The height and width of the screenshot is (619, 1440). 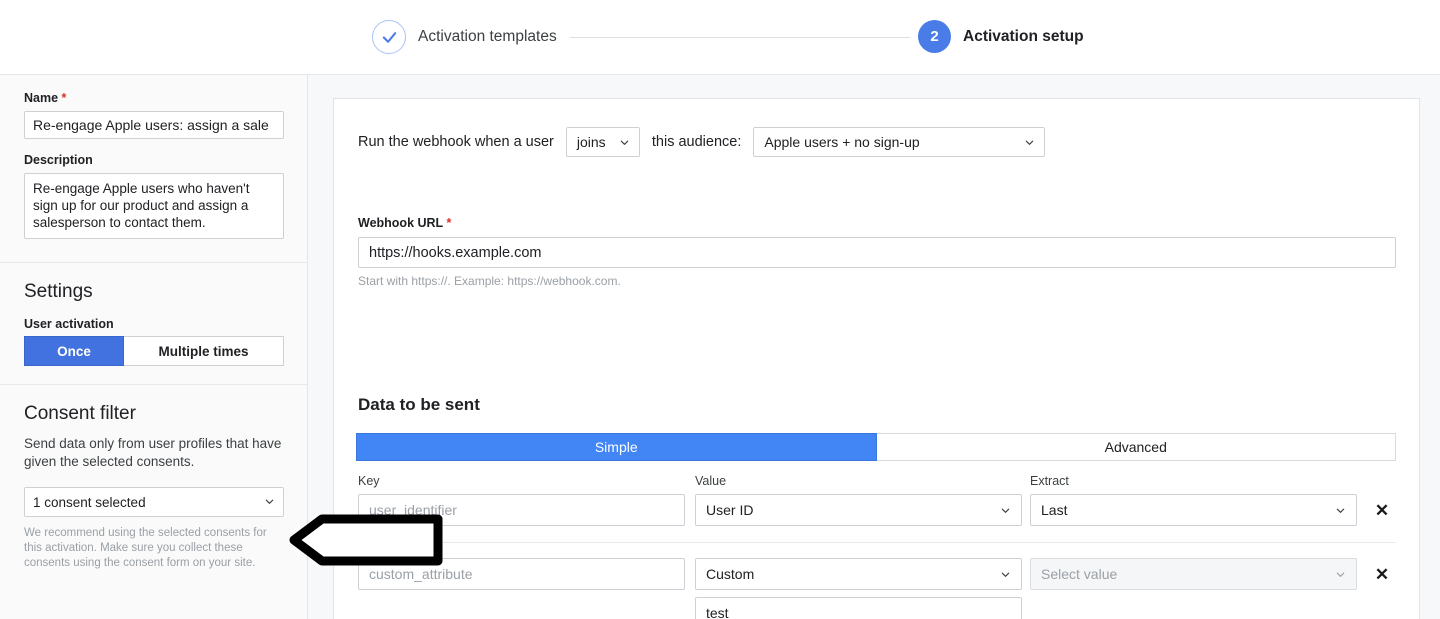 I want to click on consent-select: 1 consent selected, so click(x=154, y=502).